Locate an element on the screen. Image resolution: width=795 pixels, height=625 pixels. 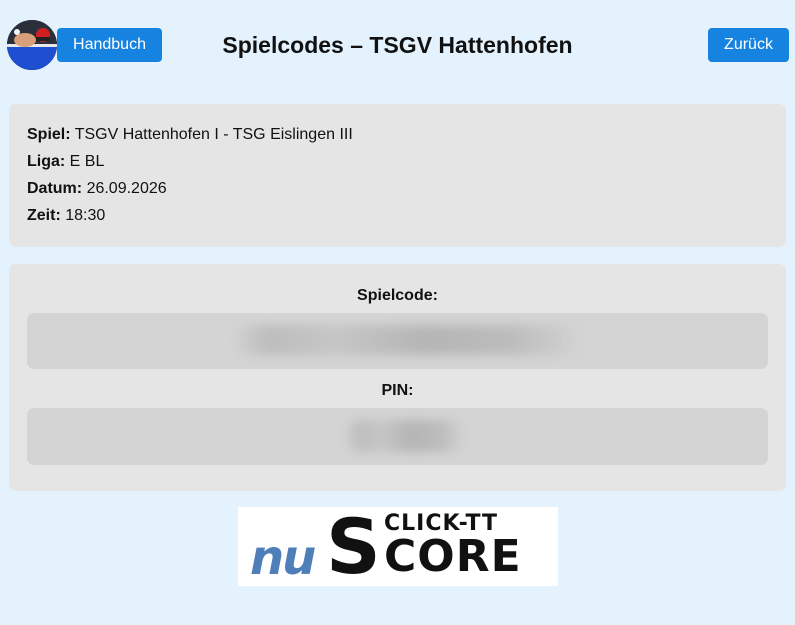
date-label: Datum: is located at coordinates (55, 188).